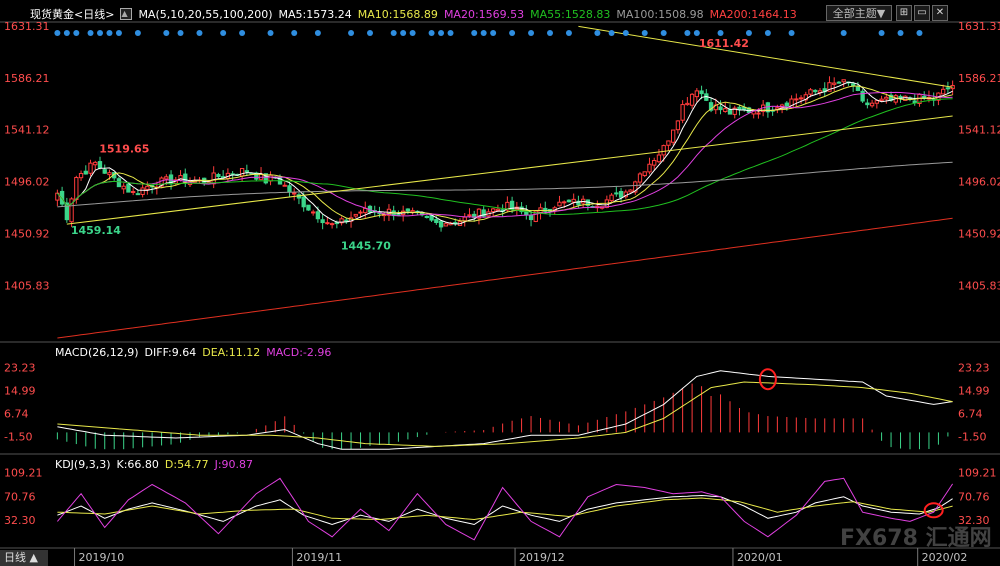 The width and height of the screenshot is (1000, 566). Describe the element at coordinates (979, 285) in the screenshot. I see `price-tick-right: 1405.83` at that location.